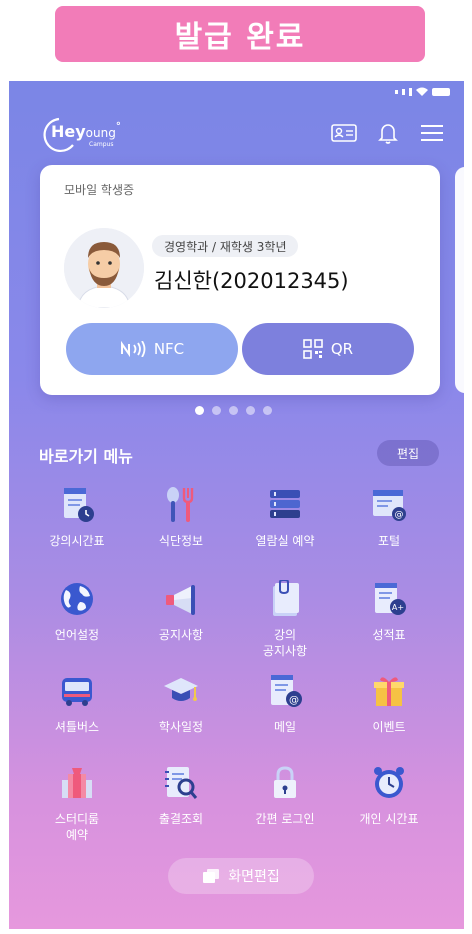  I want to click on menu-label: 셔틀버스, so click(77, 727).